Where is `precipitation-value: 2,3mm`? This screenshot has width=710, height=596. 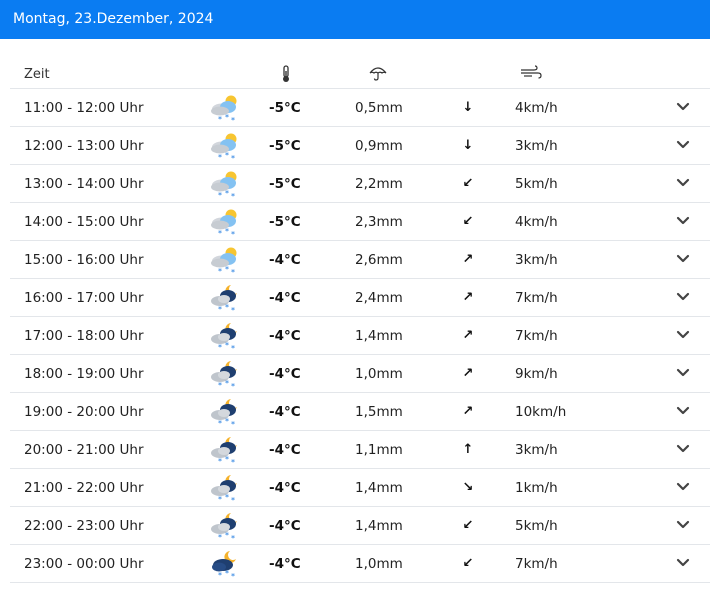 precipitation-value: 2,3mm is located at coordinates (379, 222).